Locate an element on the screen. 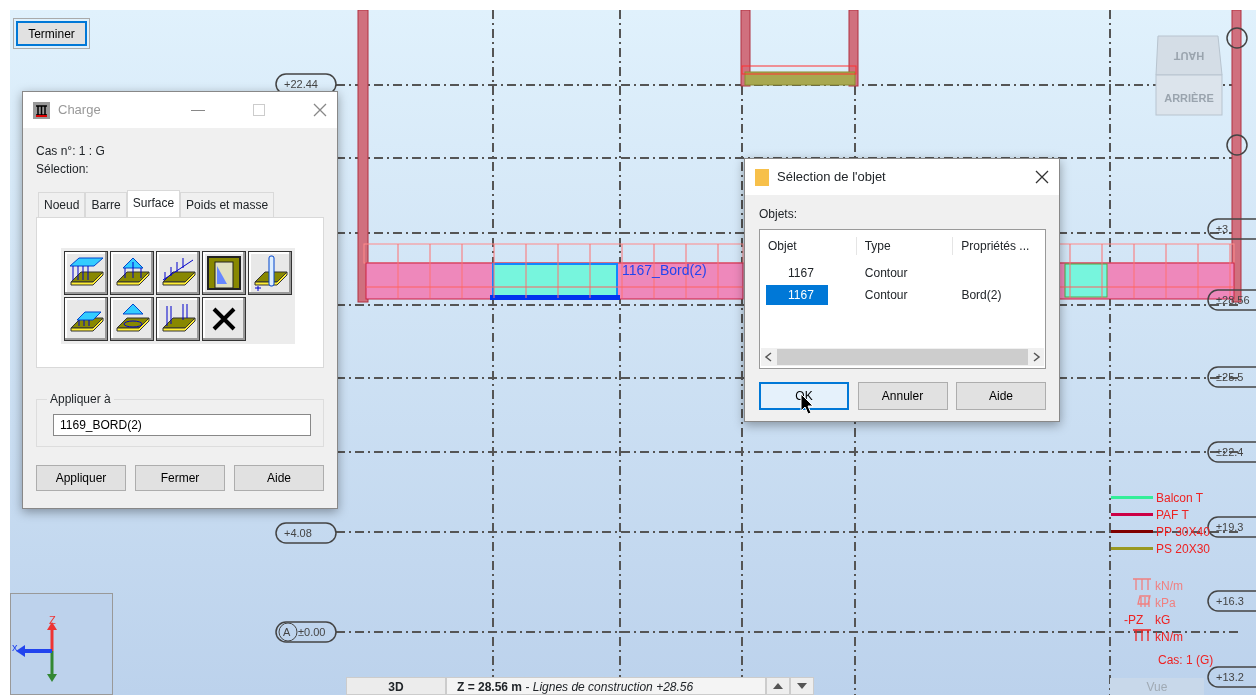  dialog-button: Appliquer is located at coordinates (81, 478).